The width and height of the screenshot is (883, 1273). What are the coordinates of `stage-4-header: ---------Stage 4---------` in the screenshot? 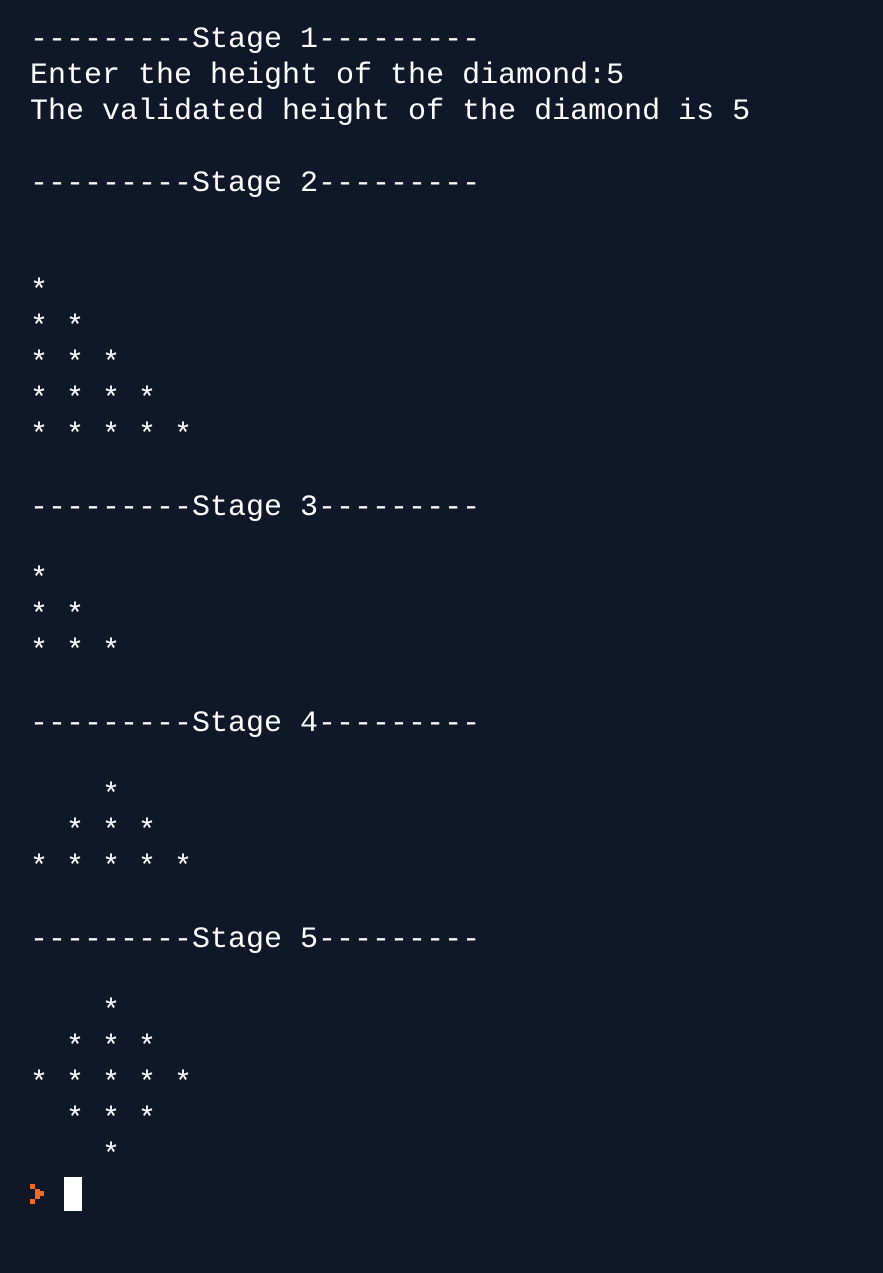 It's located at (255, 724).